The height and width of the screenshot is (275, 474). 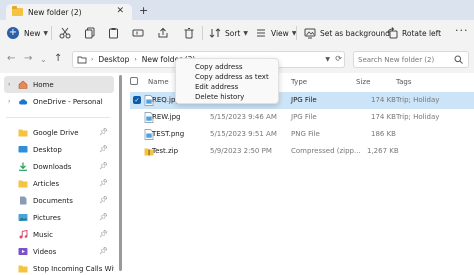 I want to click on set-as-background-button: Set as background, so click(x=347, y=33).